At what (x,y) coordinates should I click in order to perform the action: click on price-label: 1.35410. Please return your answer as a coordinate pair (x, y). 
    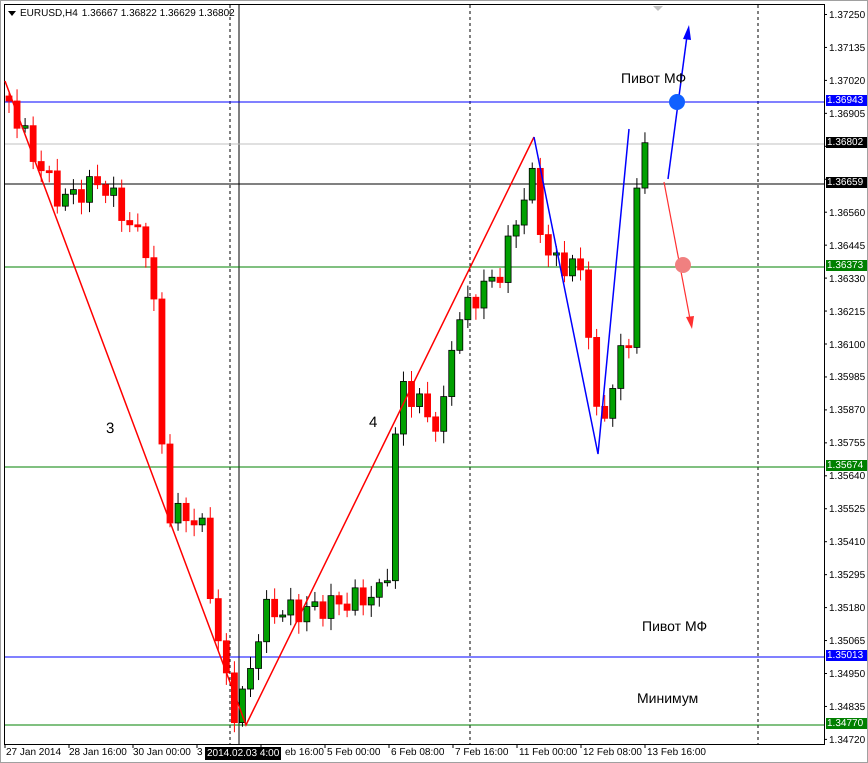
    Looking at the image, I should click on (847, 542).